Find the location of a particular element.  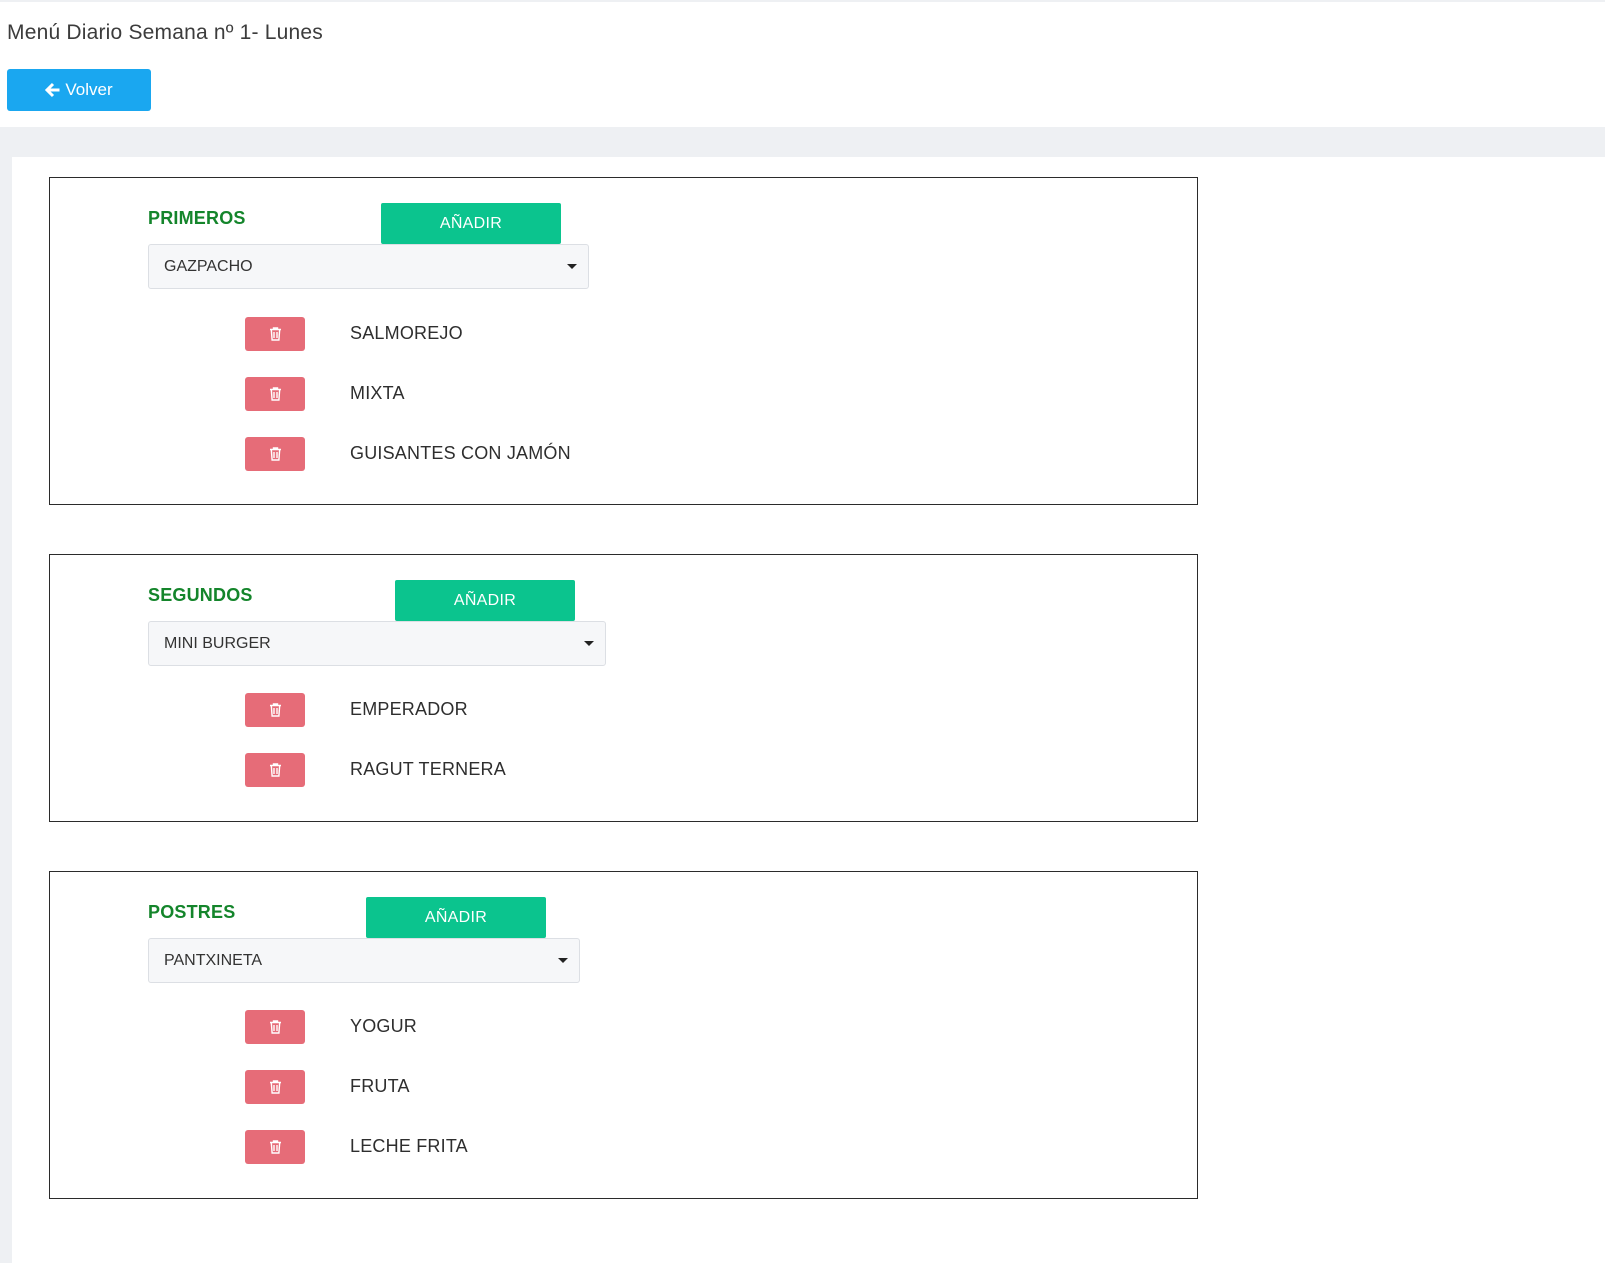

item-label: FRUTA is located at coordinates (380, 1086).